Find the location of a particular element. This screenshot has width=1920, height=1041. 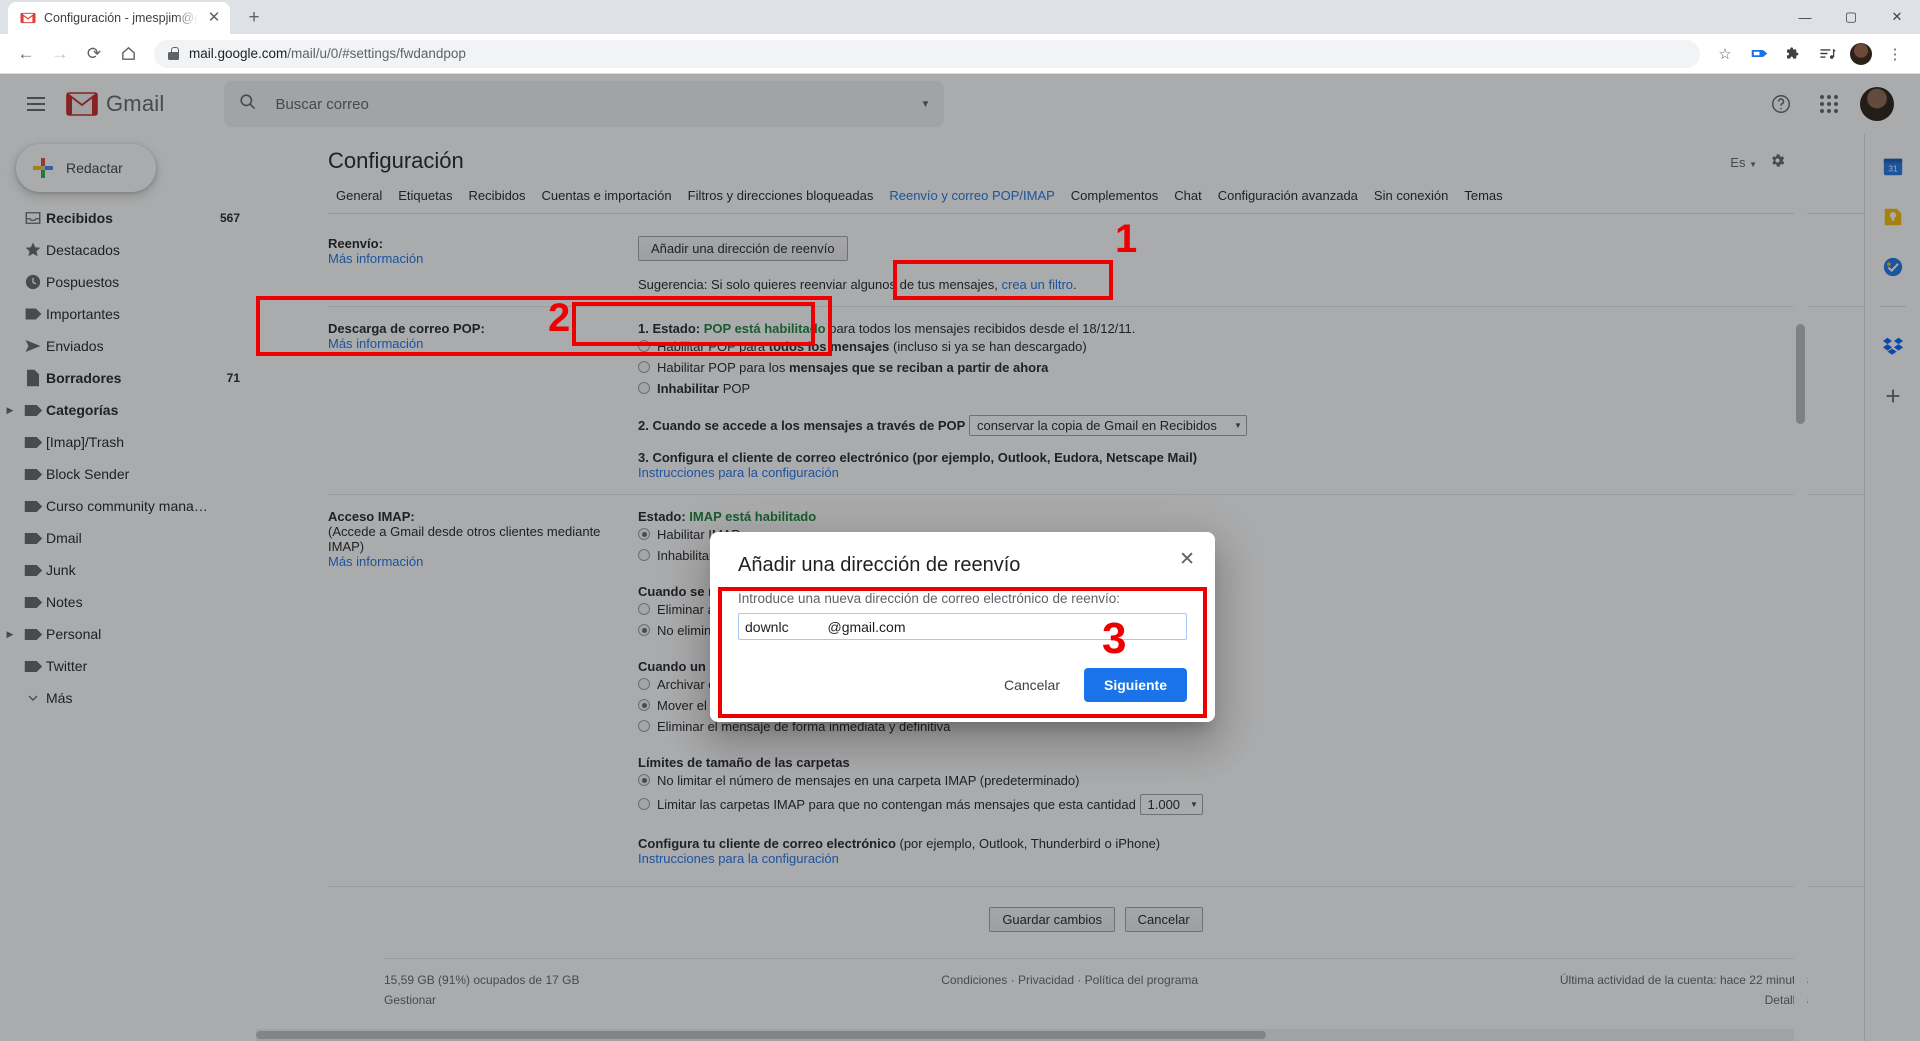

extensions-puzzle-icon is located at coordinates (1793, 54).